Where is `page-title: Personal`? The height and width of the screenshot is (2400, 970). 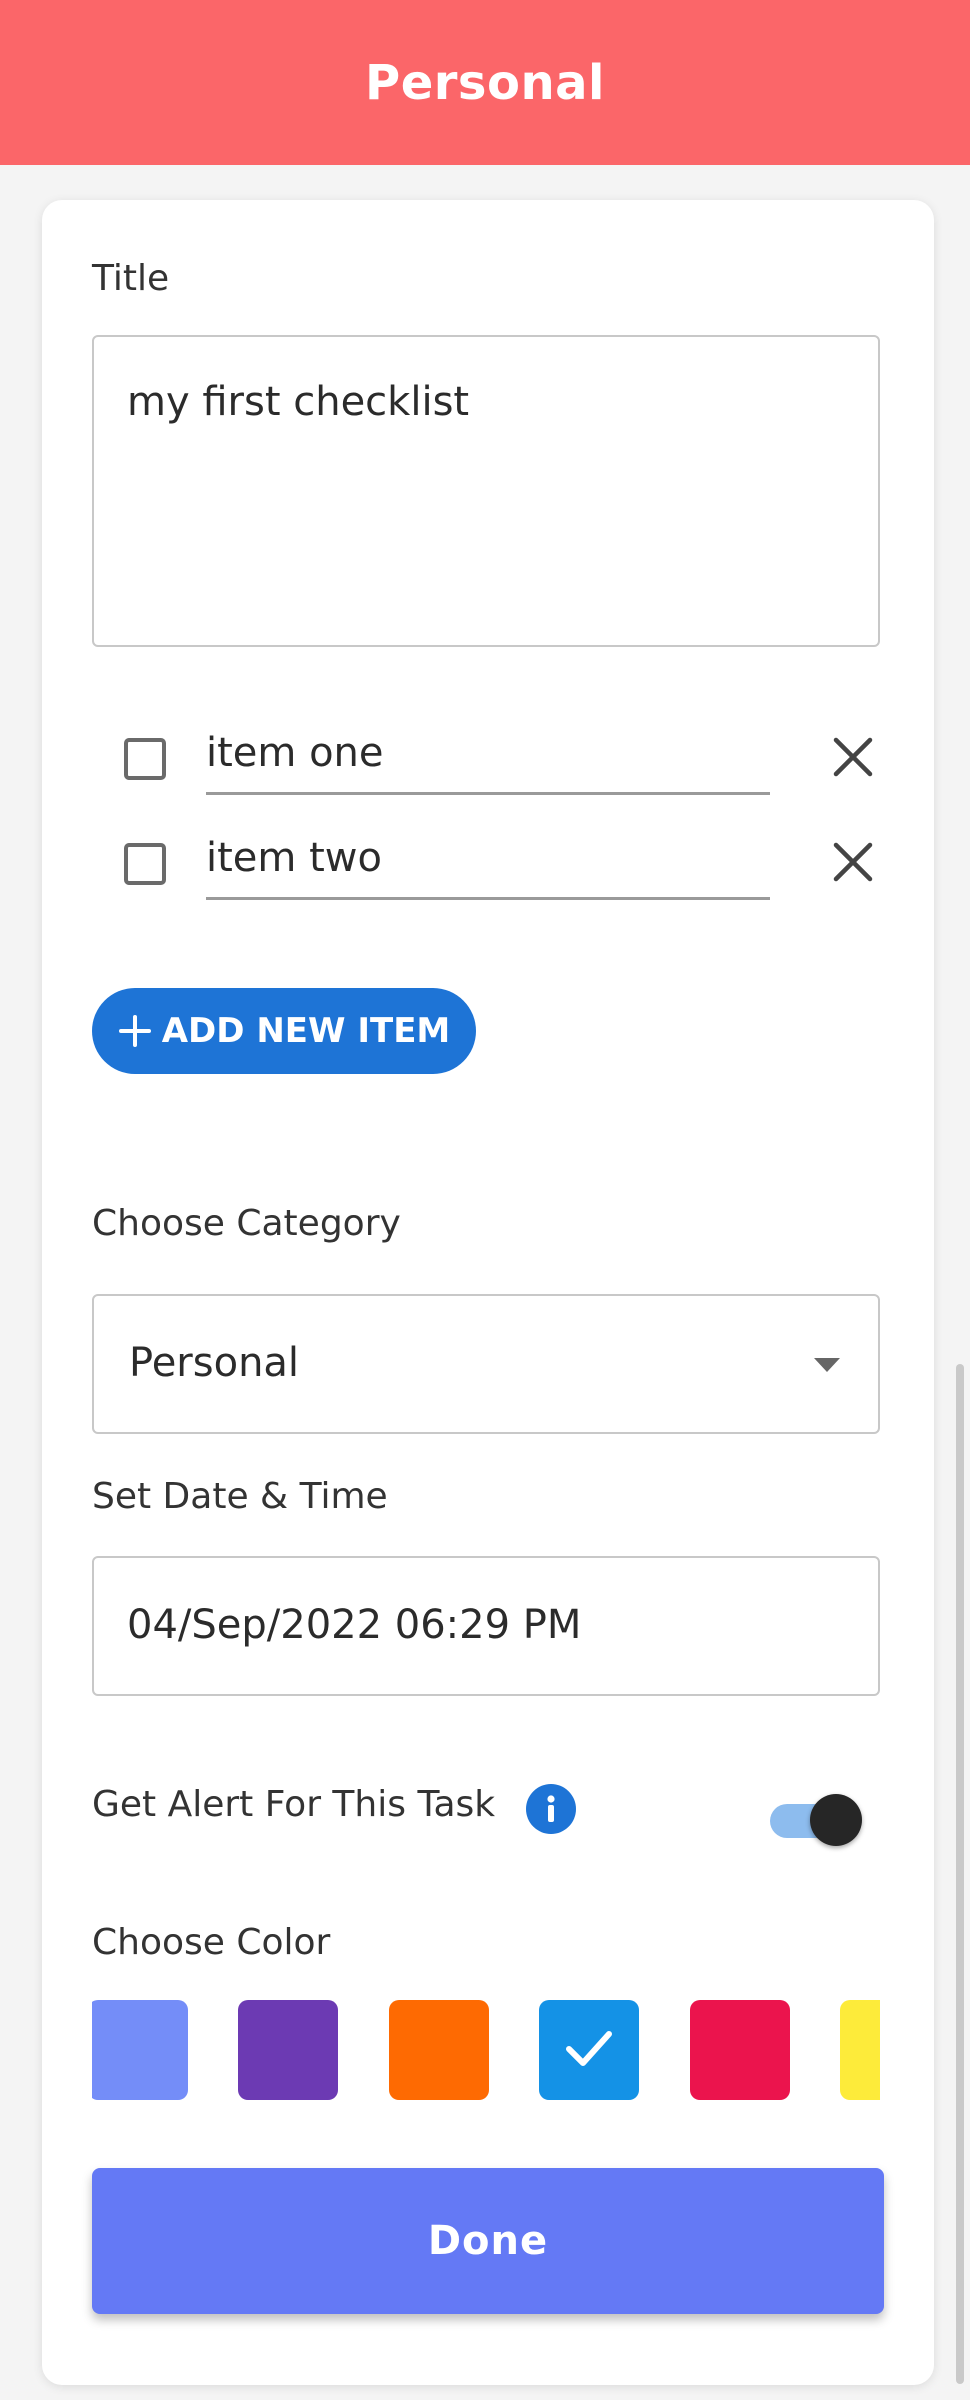 page-title: Personal is located at coordinates (485, 82).